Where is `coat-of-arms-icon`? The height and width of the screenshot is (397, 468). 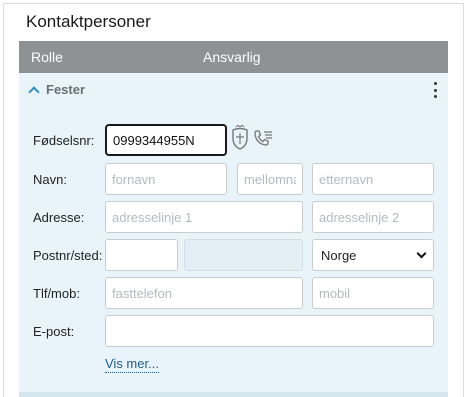
coat-of-arms-icon is located at coordinates (240, 138).